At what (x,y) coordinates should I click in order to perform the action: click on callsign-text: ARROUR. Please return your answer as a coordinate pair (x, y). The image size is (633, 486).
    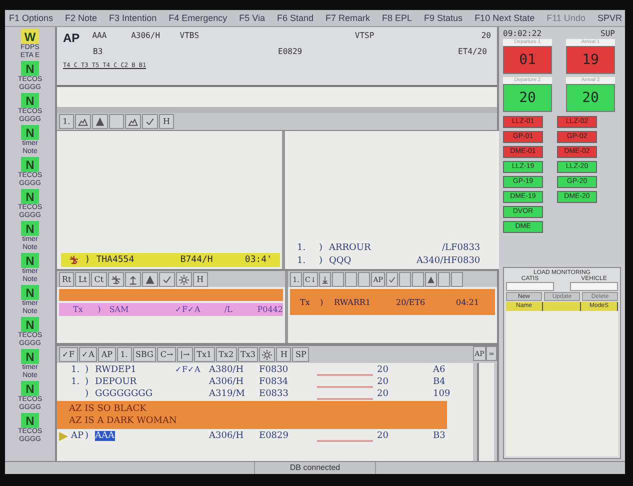
    Looking at the image, I should click on (367, 247).